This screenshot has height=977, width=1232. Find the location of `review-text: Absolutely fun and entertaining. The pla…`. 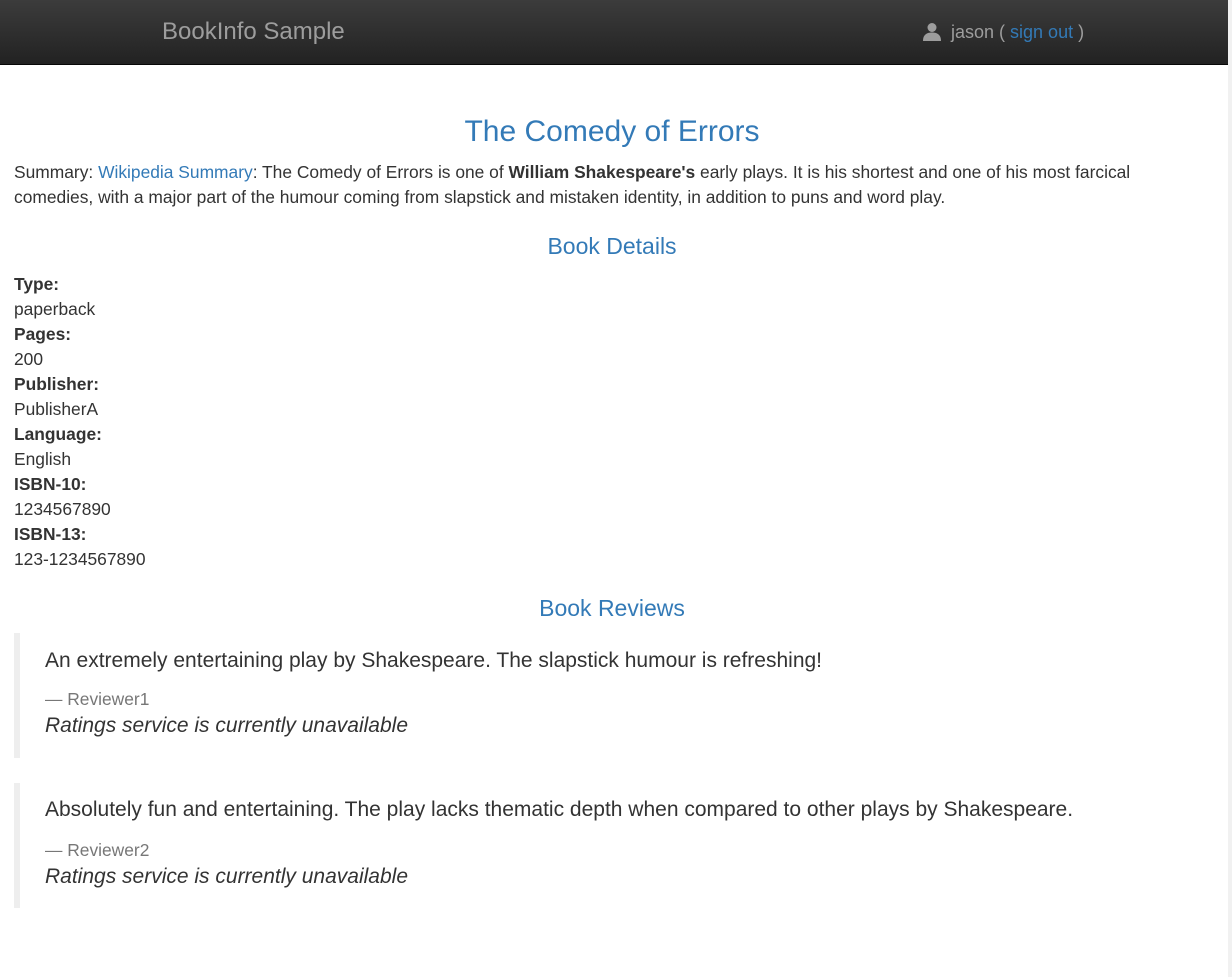

review-text: Absolutely fun and entertaining. The pla… is located at coordinates (559, 809).